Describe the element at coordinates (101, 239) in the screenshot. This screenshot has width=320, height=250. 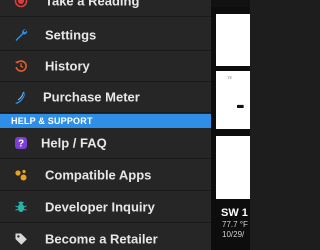
I see `menu-item-label: Become a Retailer` at that location.